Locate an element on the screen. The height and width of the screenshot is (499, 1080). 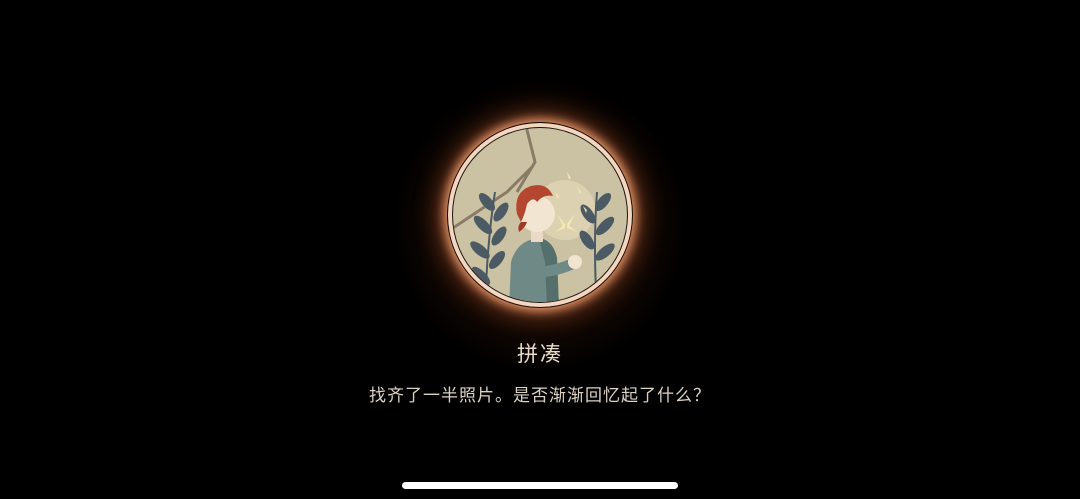
boy-with-butterfly-illustration is located at coordinates (540, 215).